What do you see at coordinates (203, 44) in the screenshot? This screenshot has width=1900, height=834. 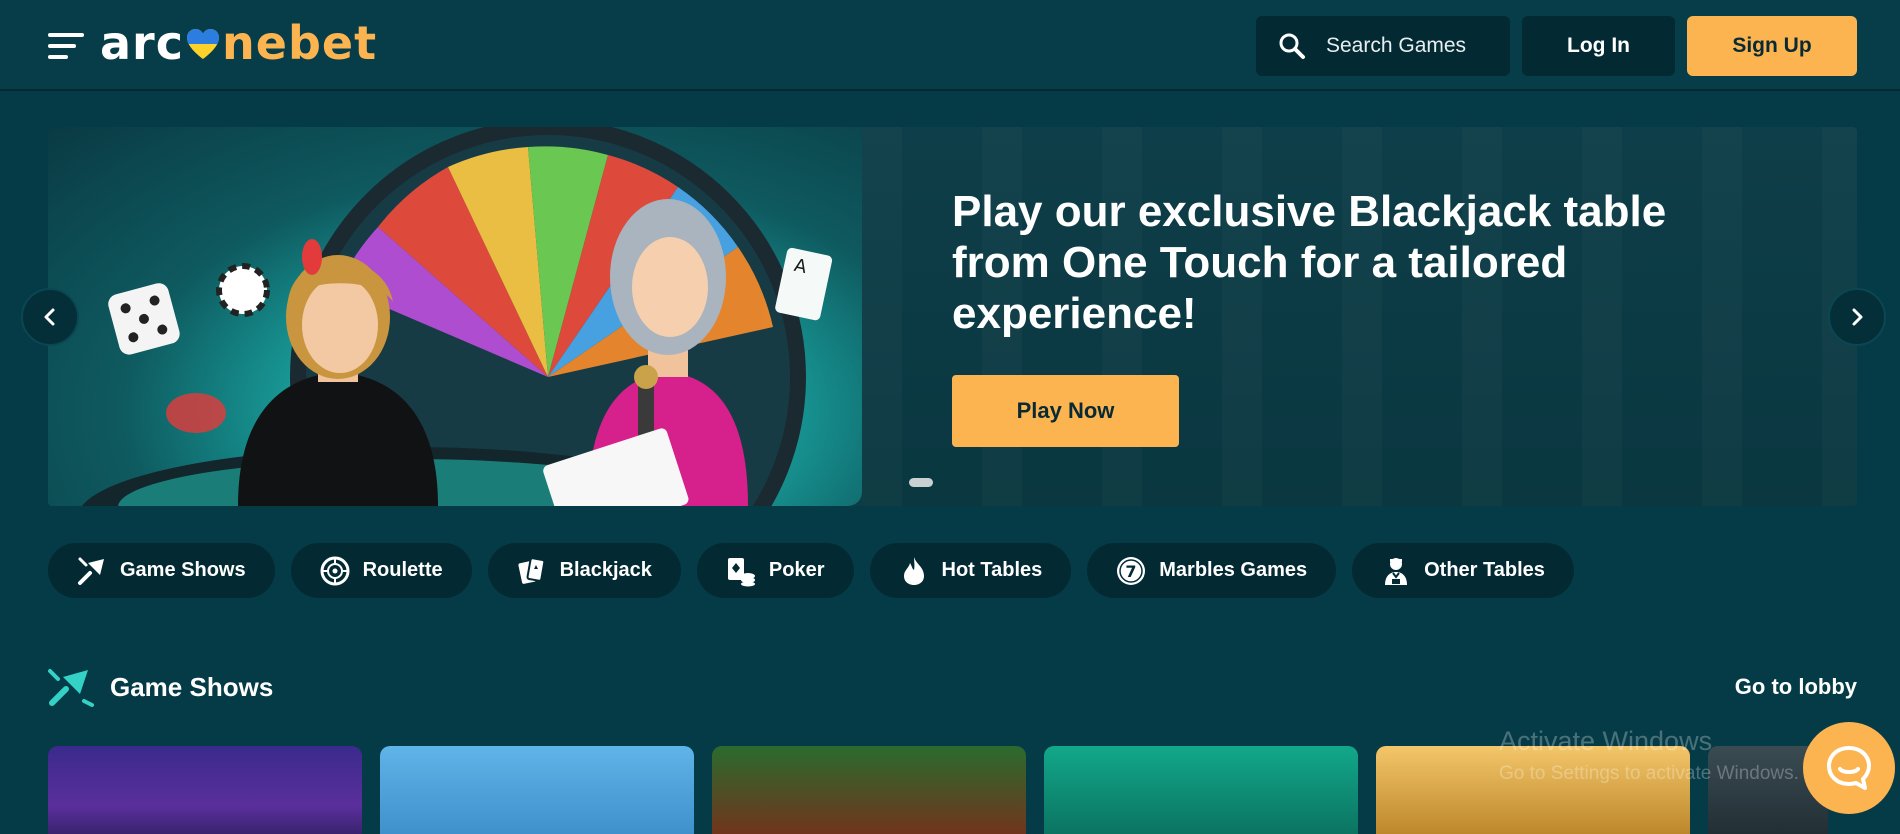 I see `ukraine-heart-icon` at bounding box center [203, 44].